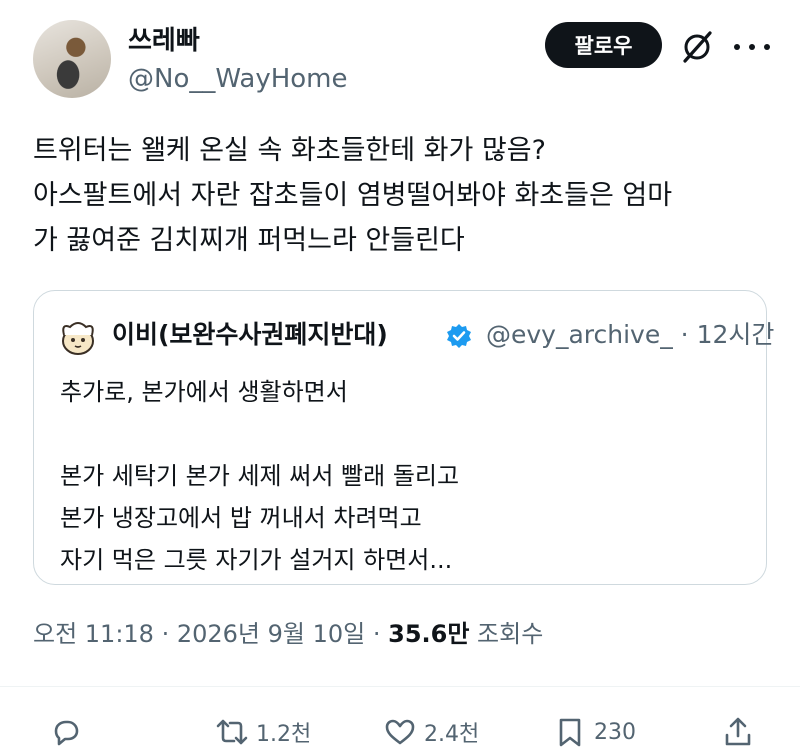 This screenshot has width=800, height=753. Describe the element at coordinates (400, 732) in the screenshot. I see `like-icon` at that location.